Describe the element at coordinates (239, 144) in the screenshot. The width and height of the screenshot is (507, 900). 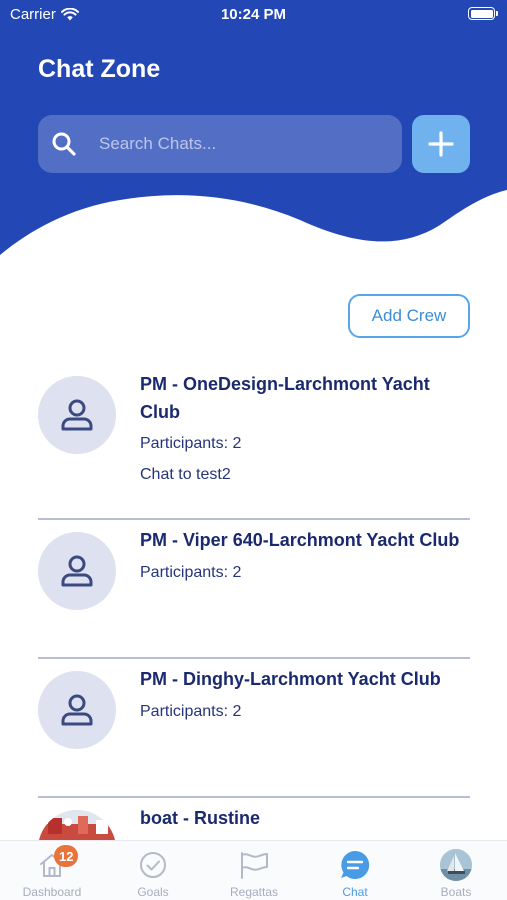
I see `search-input` at that location.